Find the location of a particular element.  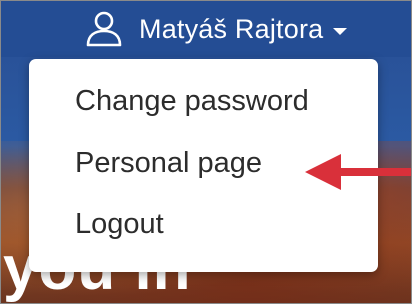

caret-down-icon is located at coordinates (340, 31).